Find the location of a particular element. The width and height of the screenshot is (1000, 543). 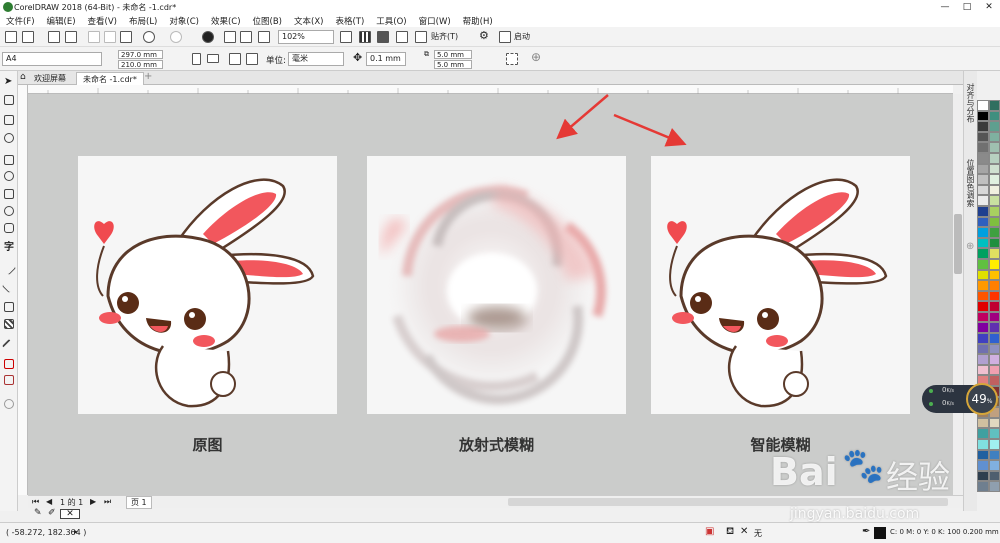

redo-icon is located at coordinates (176, 37).